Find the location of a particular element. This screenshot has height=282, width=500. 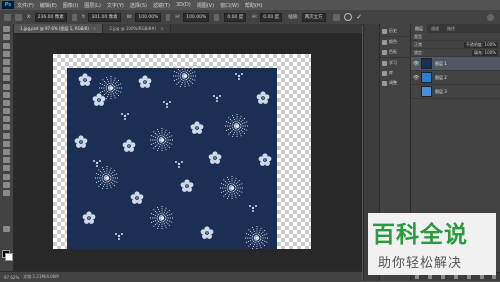

commit-transform-icon: ✓ is located at coordinates (359, 17).